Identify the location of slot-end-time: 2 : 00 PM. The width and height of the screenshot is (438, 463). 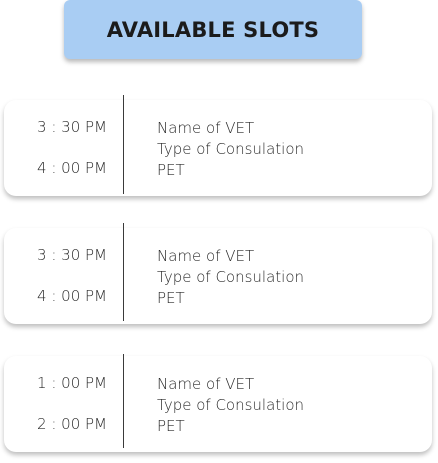
(72, 424).